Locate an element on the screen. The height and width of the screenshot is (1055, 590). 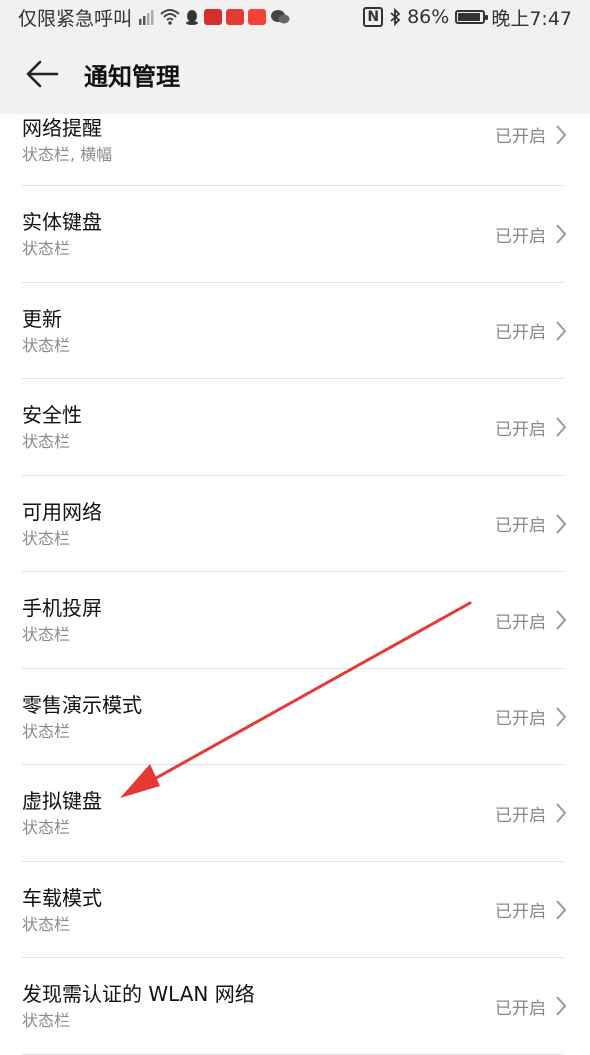
status-icons is located at coordinates (214, 17).